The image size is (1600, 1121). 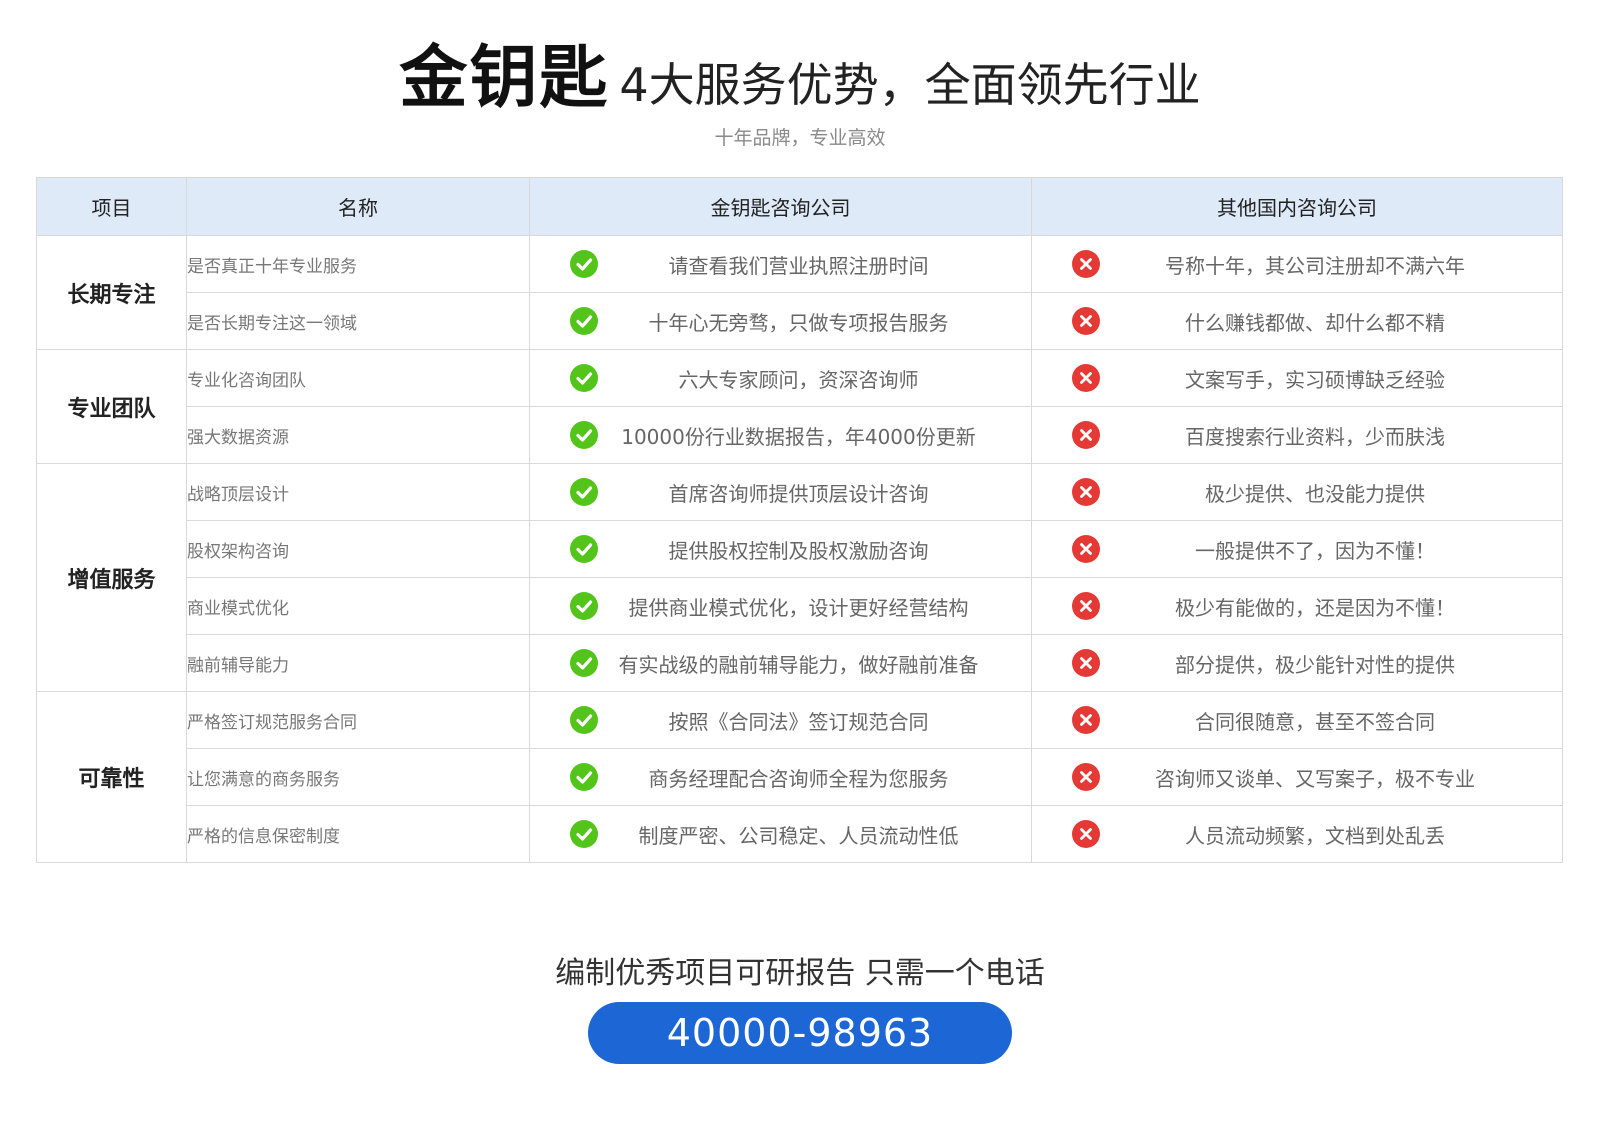 I want to click on ours-cell: 提供股权控制及股权激励咨询, so click(x=780, y=549).